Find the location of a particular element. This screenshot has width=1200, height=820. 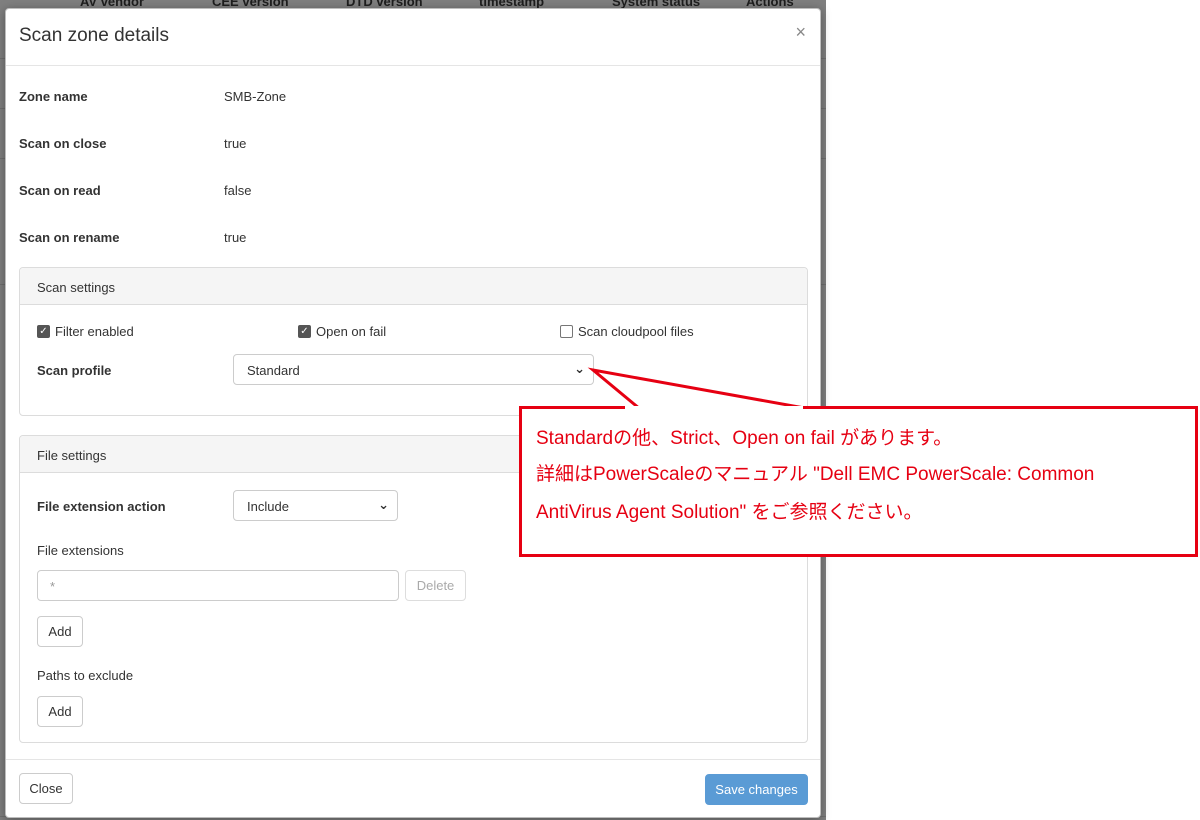

scan-cloudpool-checkbox: Scan cloudpool files is located at coordinates (627, 331).